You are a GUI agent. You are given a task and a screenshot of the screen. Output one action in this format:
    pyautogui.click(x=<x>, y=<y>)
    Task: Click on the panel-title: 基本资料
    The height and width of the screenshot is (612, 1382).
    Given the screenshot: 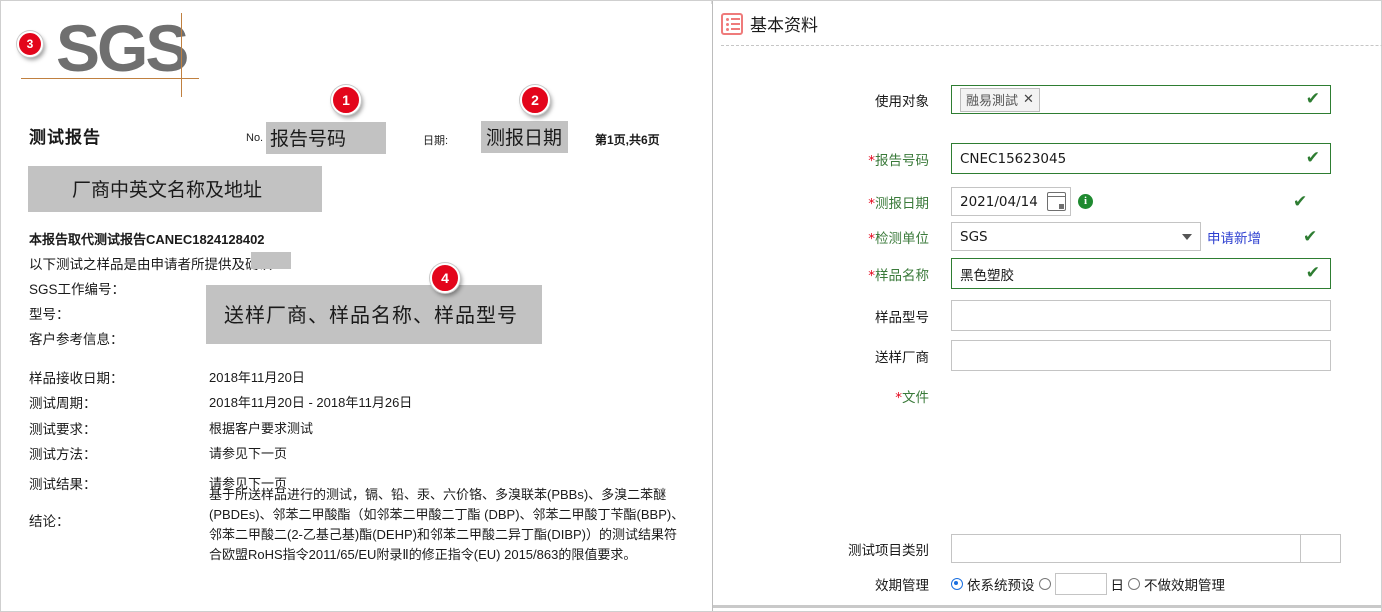 What is the action you would take?
    pyautogui.click(x=784, y=26)
    